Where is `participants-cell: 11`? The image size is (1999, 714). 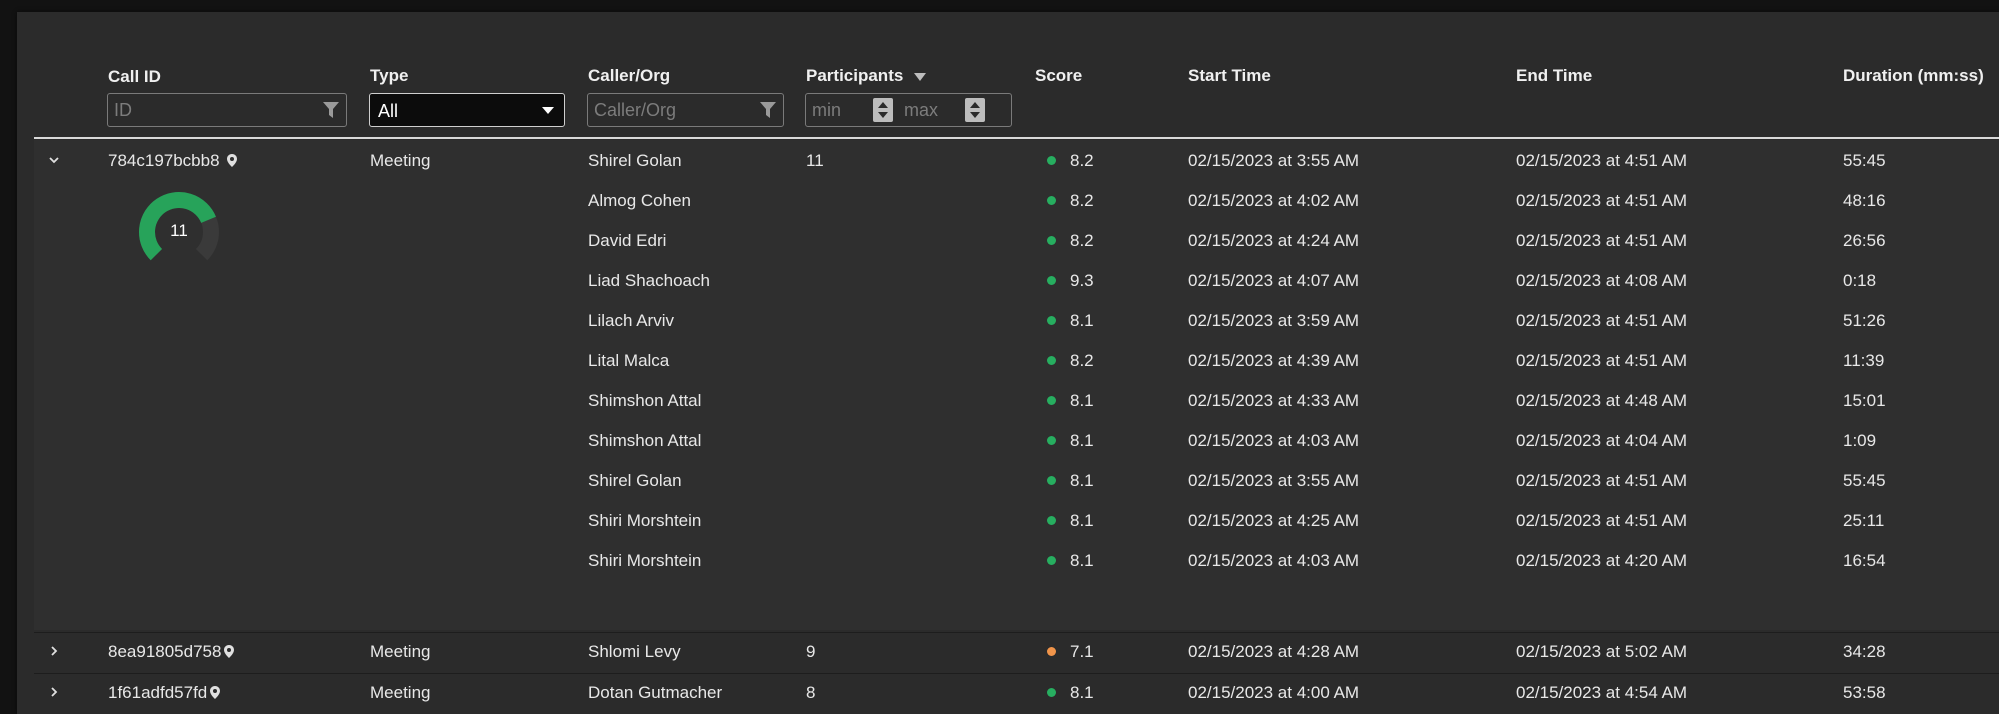 participants-cell: 11 is located at coordinates (815, 160).